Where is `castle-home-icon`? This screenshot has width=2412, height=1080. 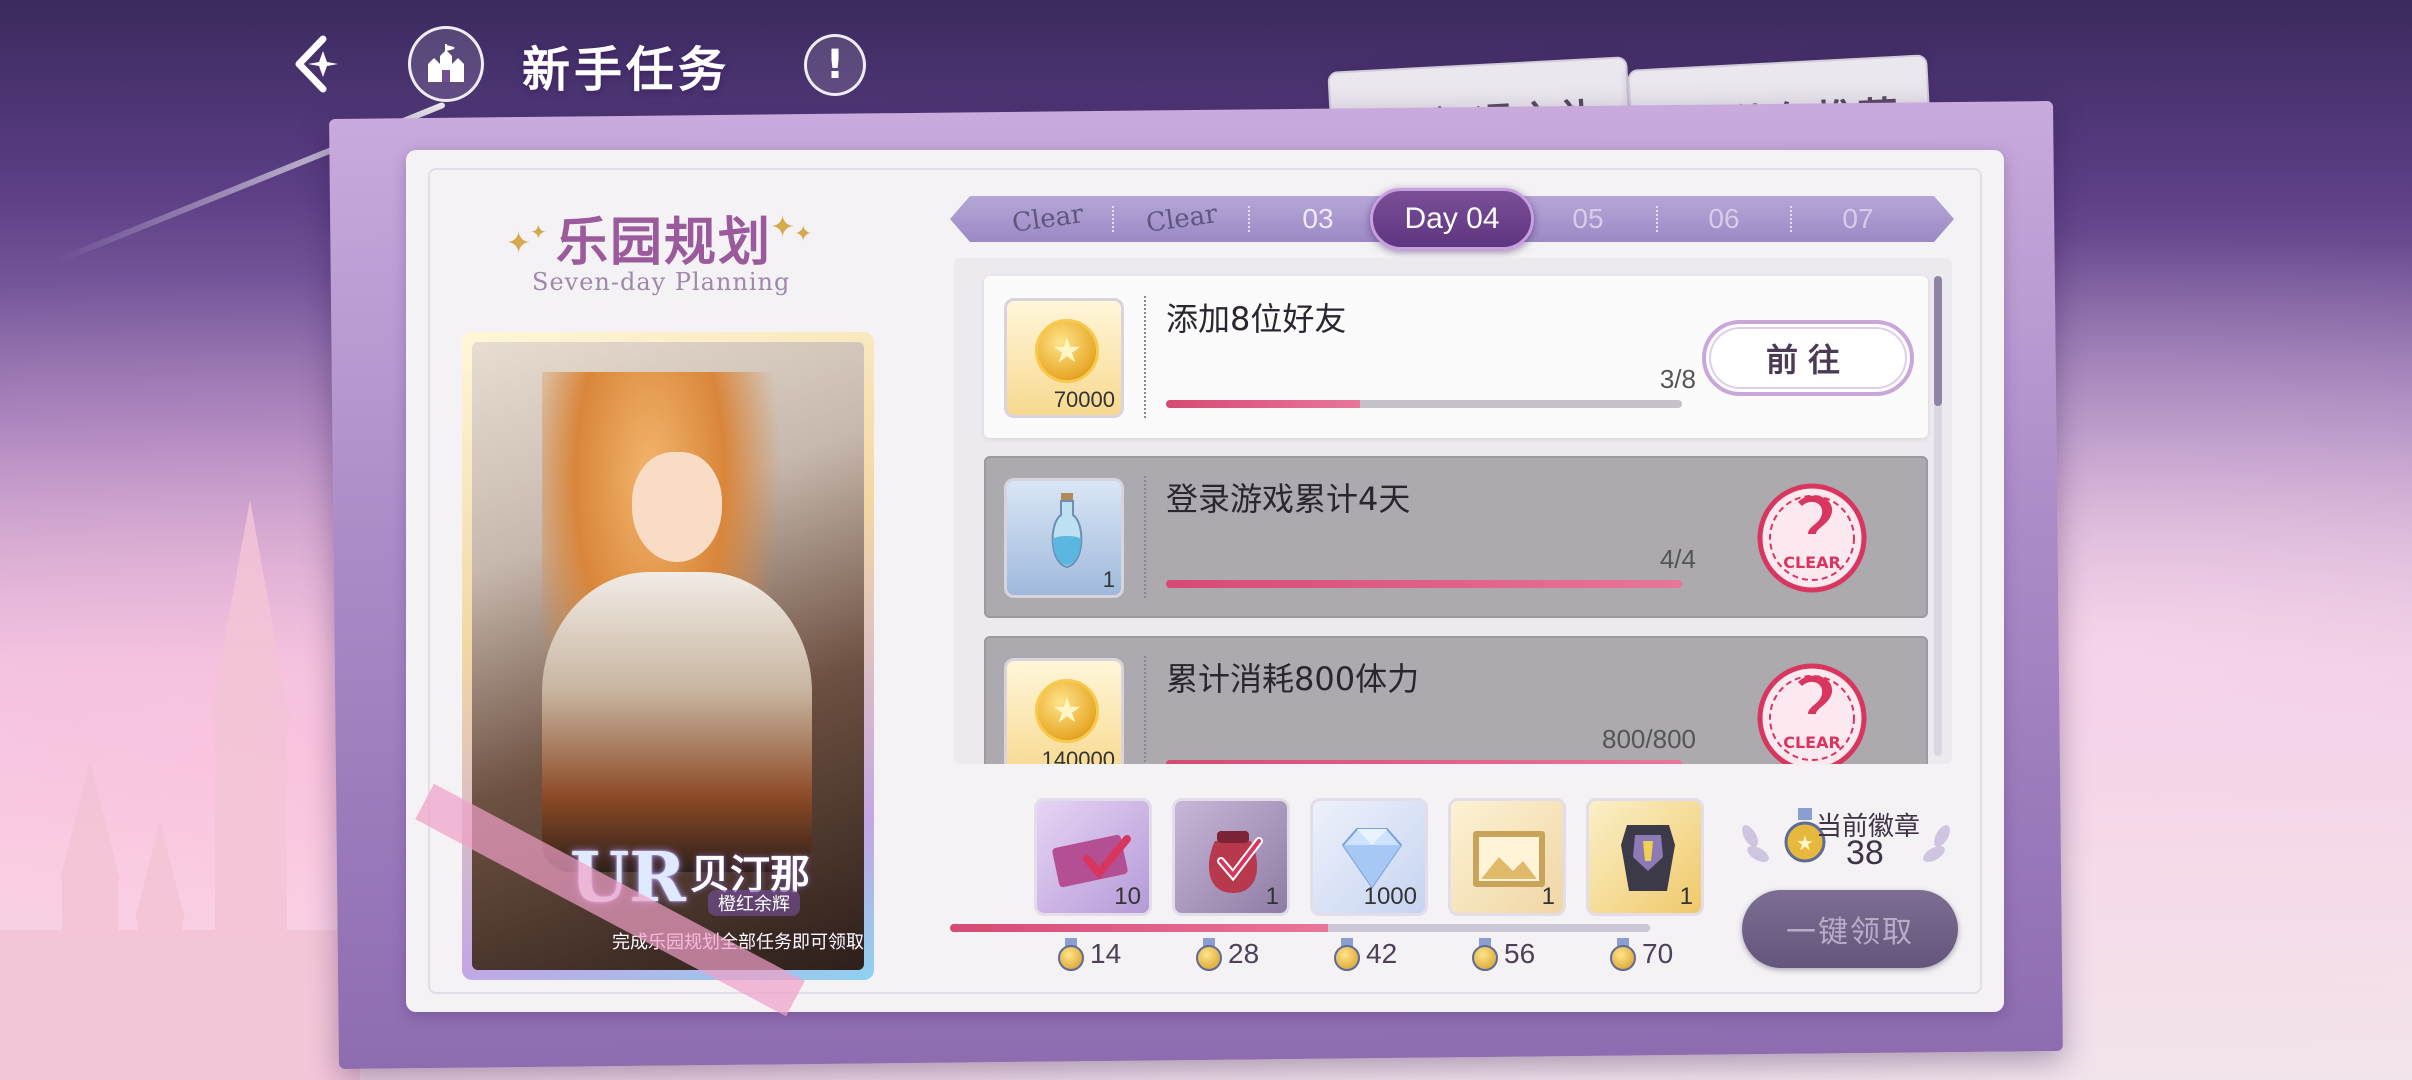
castle-home-icon is located at coordinates (446, 63).